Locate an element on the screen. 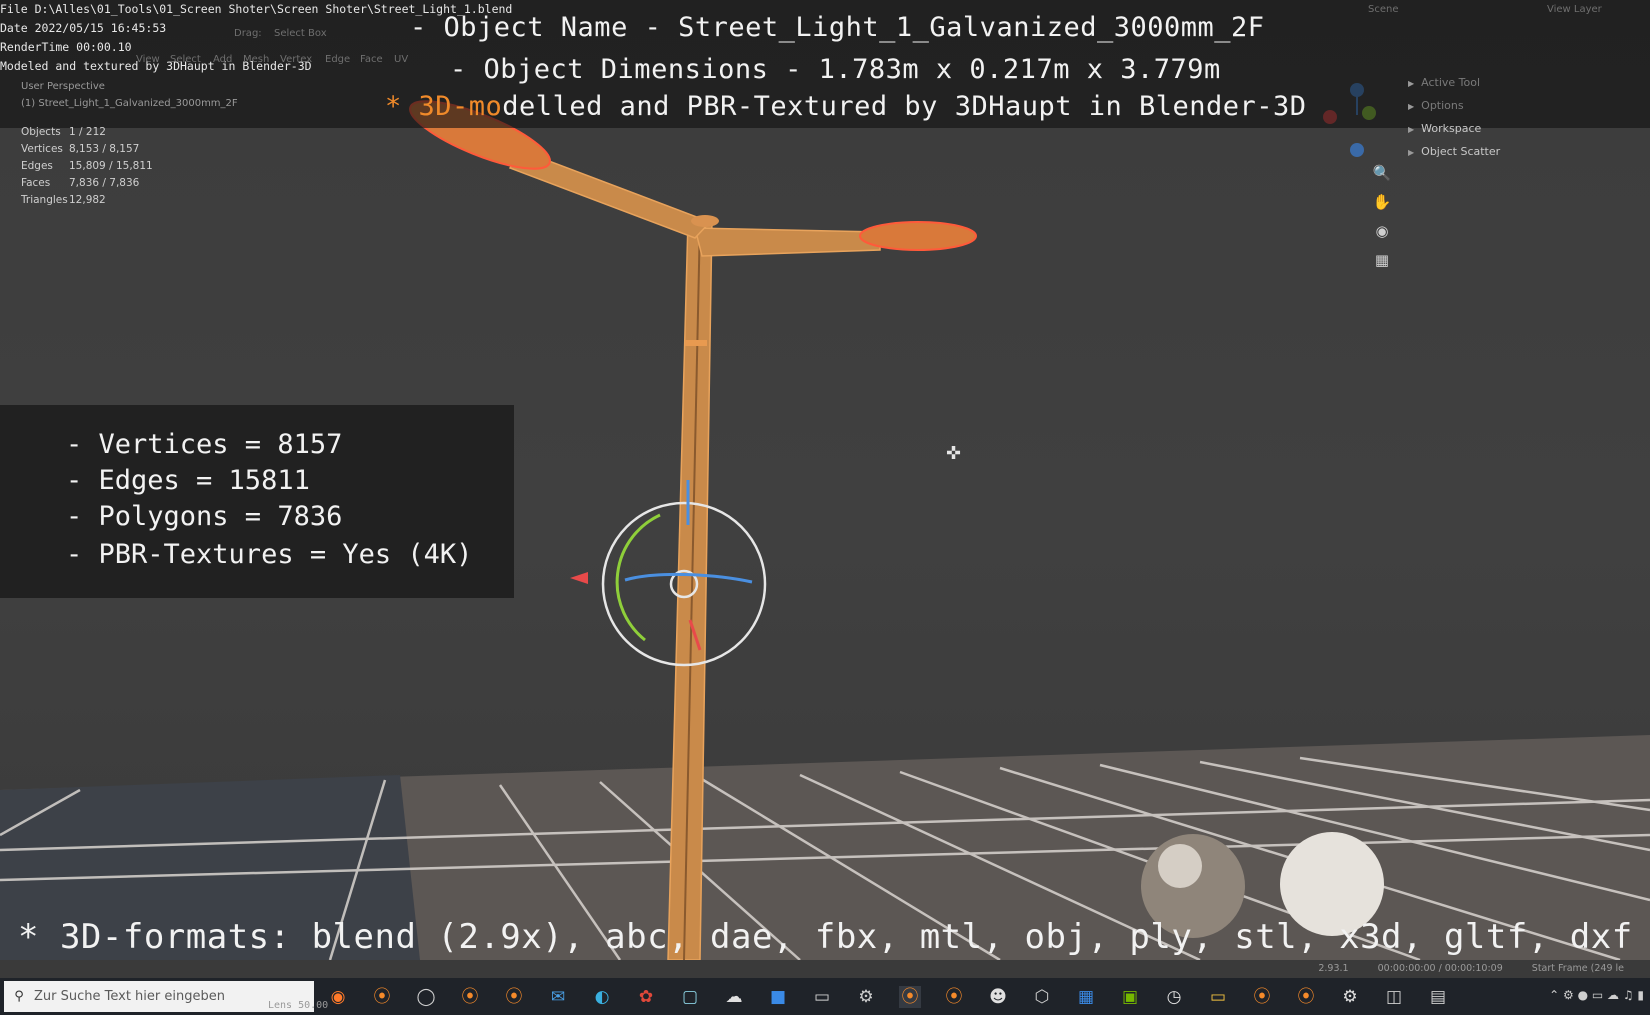  lens-label: Lens 50.00 is located at coordinates (298, 1005).